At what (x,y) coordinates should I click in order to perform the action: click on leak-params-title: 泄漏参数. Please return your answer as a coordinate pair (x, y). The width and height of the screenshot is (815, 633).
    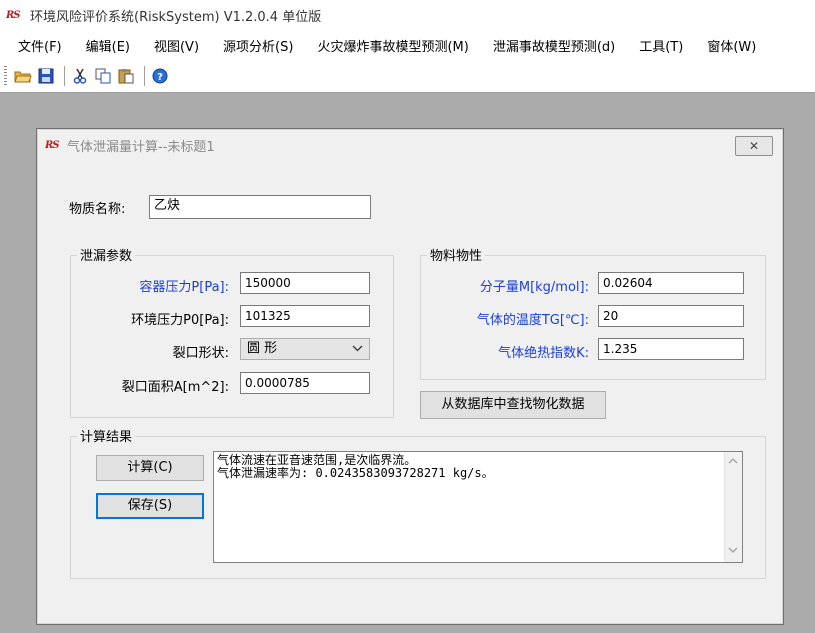
    Looking at the image, I should click on (106, 254).